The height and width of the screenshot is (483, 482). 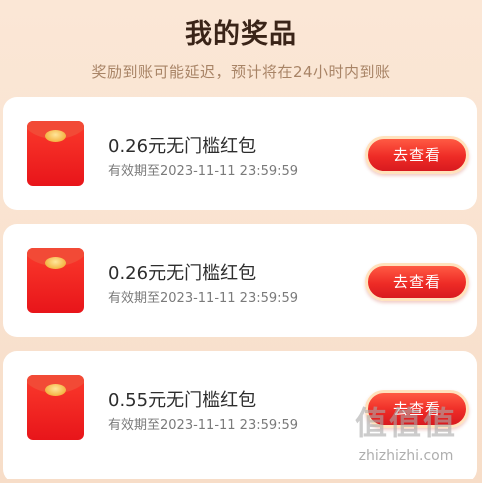 What do you see at coordinates (241, 72) in the screenshot?
I see `page-subtitle: 奖励到账可能延迟，预计将在24小时内到账` at bounding box center [241, 72].